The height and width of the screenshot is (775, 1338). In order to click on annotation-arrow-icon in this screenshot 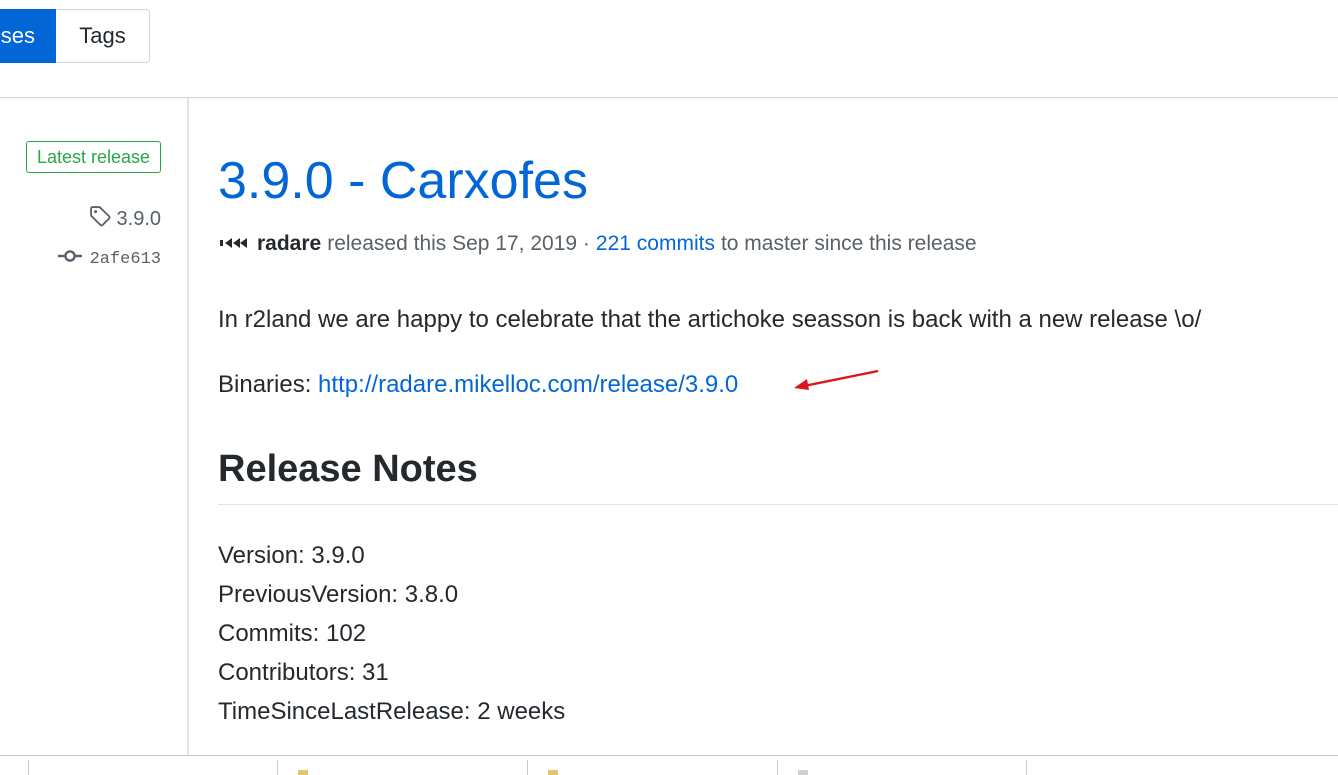, I will do `click(836, 379)`.